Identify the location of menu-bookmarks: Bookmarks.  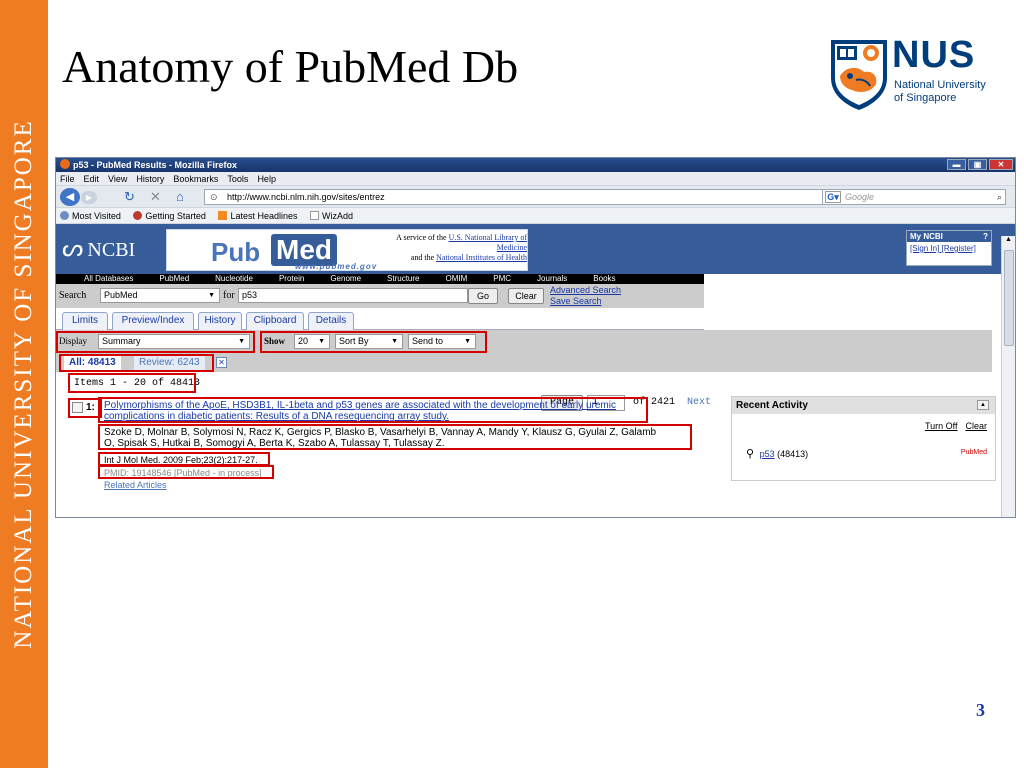
(195, 179).